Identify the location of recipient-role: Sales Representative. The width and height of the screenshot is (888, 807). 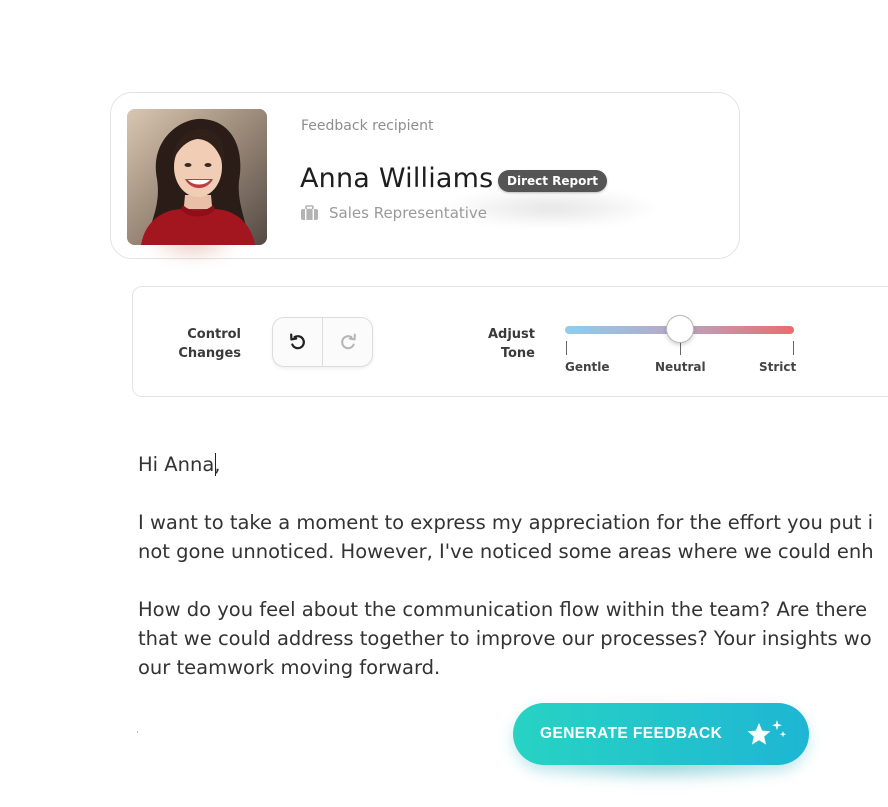
(393, 213).